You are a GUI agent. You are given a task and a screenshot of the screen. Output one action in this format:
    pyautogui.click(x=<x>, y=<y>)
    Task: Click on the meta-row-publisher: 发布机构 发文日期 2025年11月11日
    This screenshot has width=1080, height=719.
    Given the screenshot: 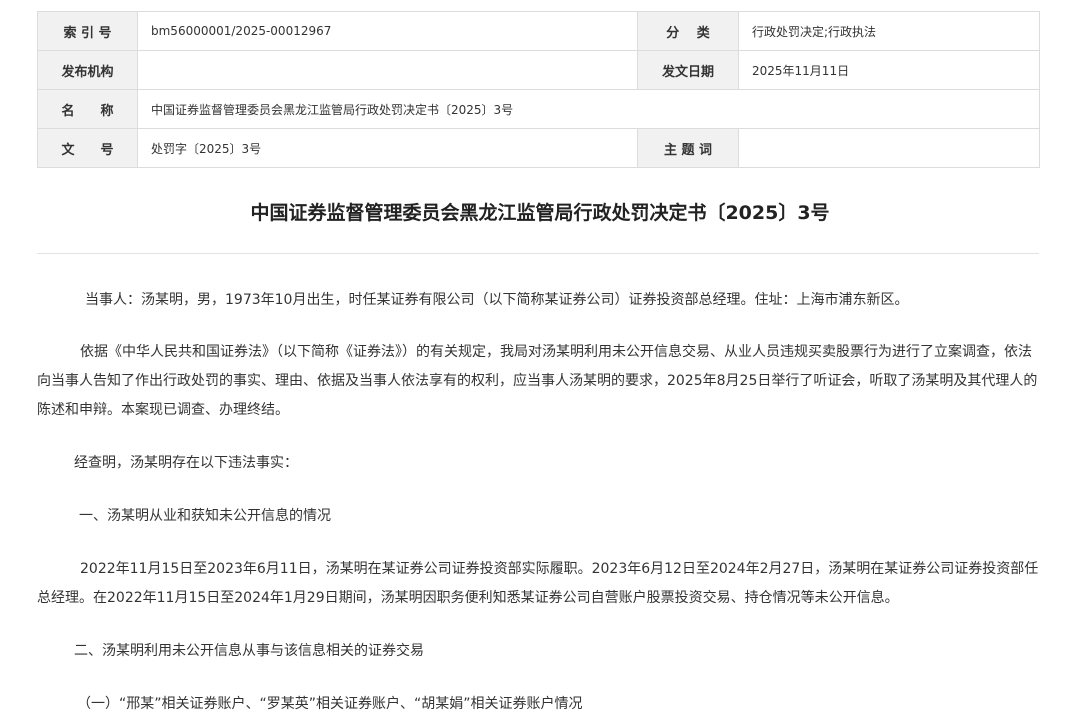 What is the action you would take?
    pyautogui.click(x=538, y=70)
    